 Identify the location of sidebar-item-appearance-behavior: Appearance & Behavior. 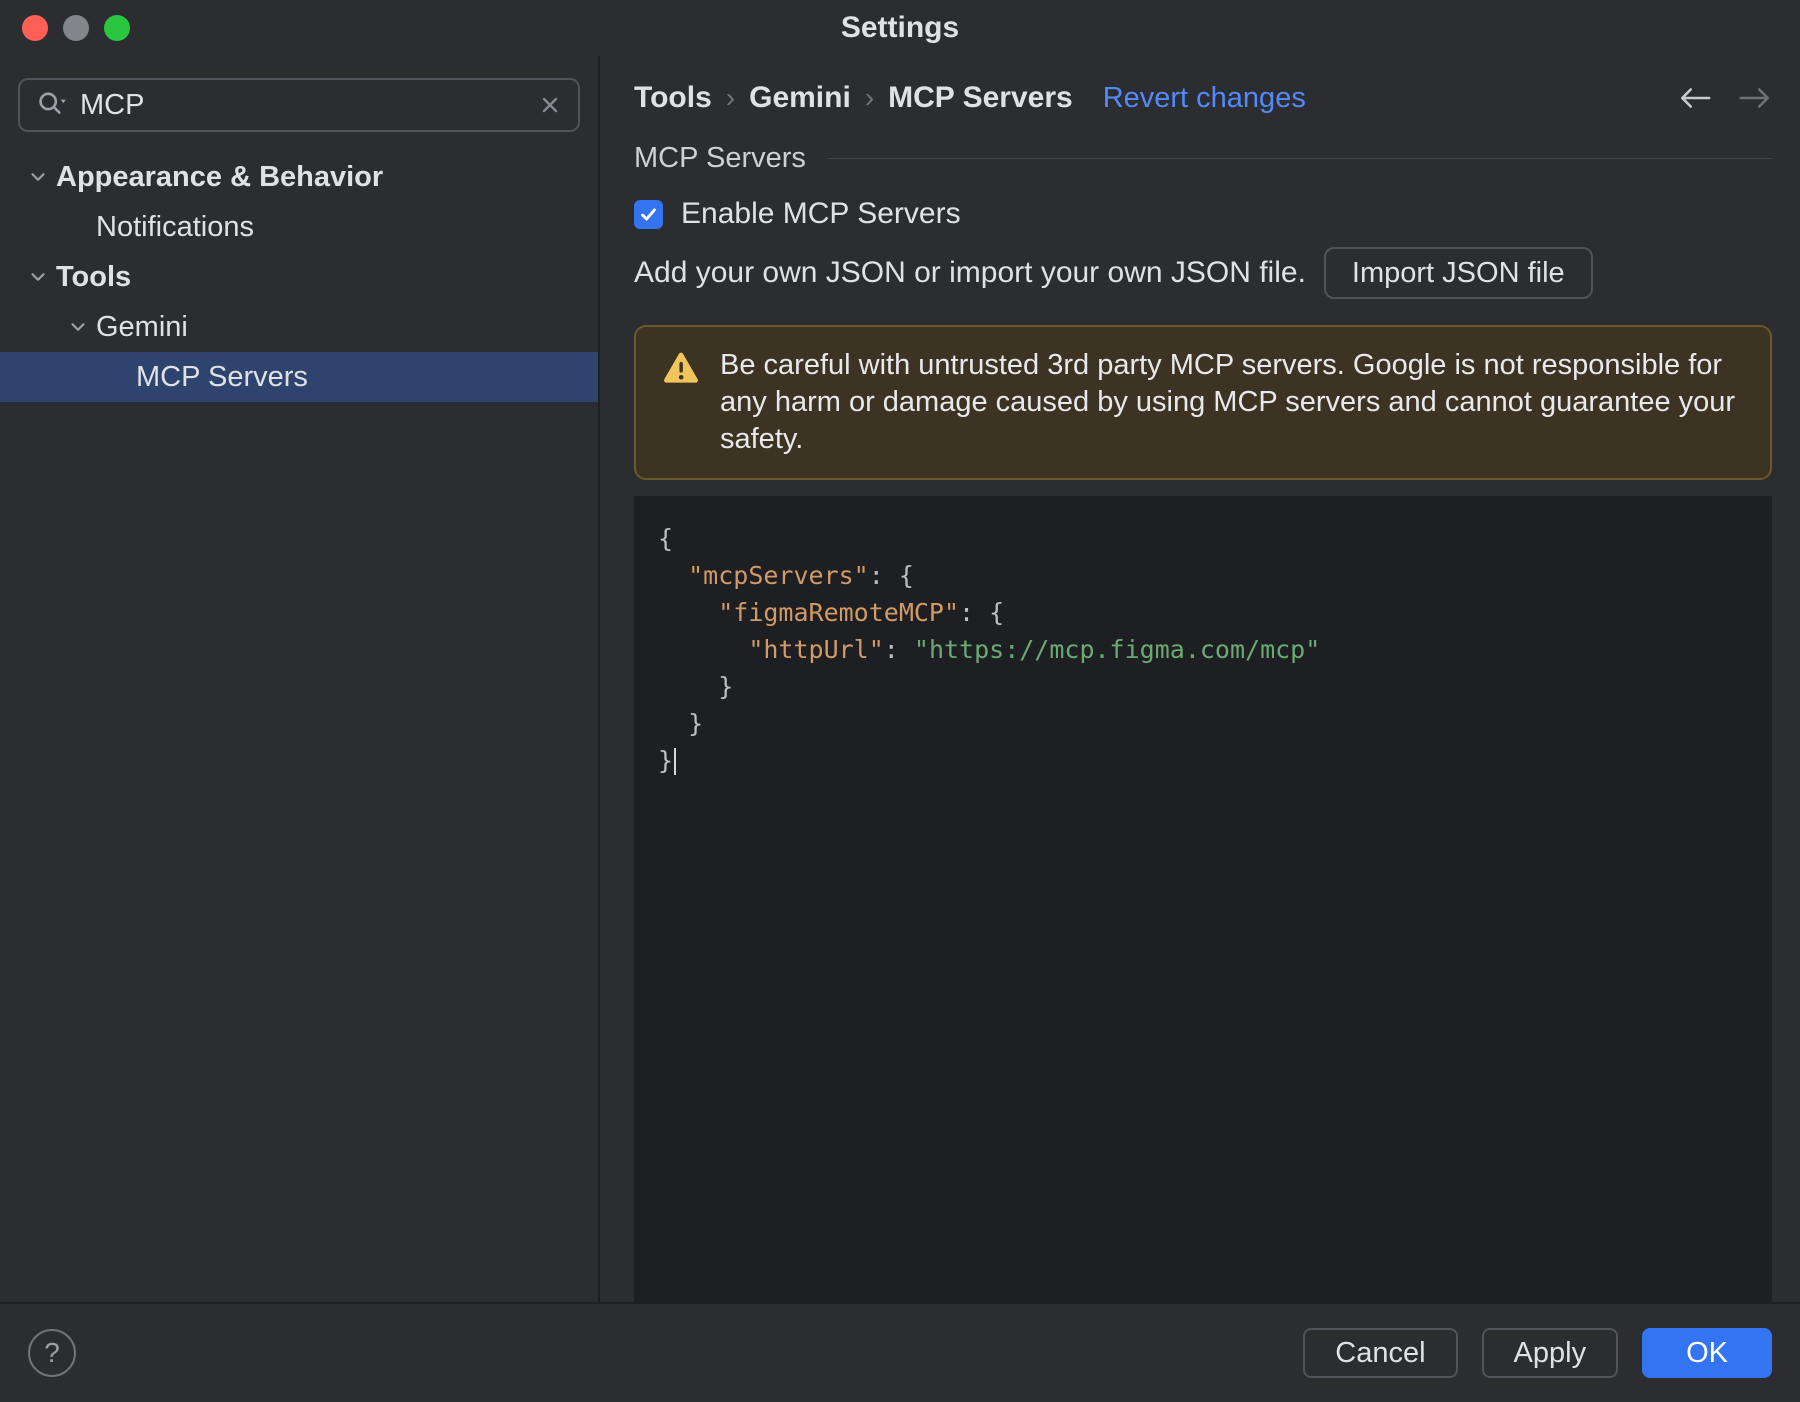
(299, 177).